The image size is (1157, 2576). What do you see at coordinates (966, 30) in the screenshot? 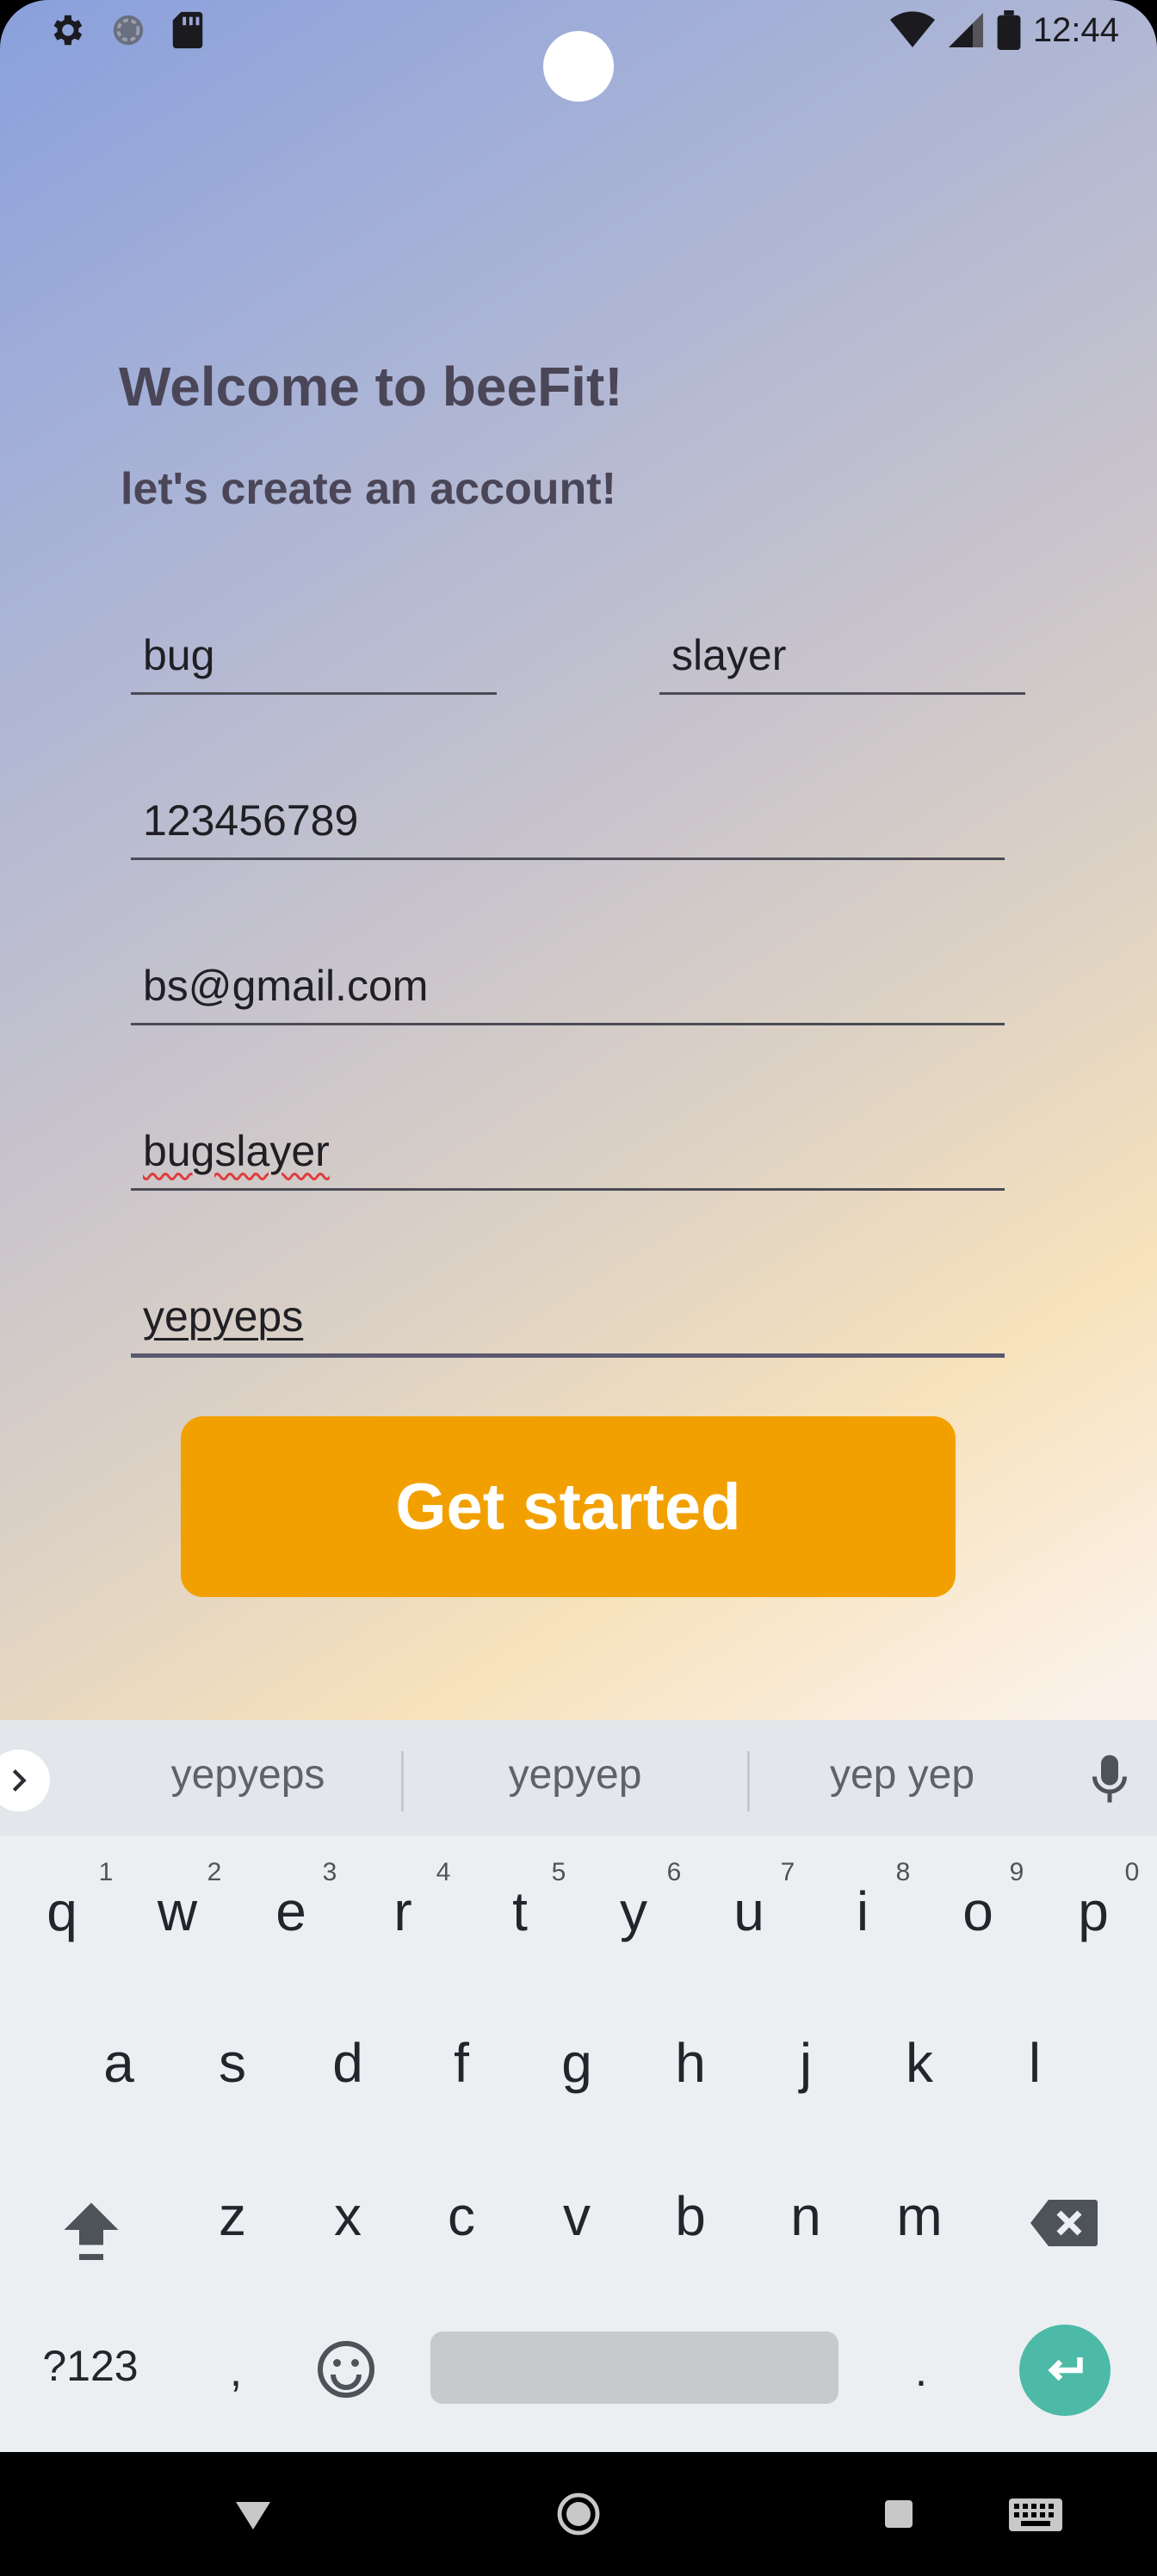
I see `signal-icon` at bounding box center [966, 30].